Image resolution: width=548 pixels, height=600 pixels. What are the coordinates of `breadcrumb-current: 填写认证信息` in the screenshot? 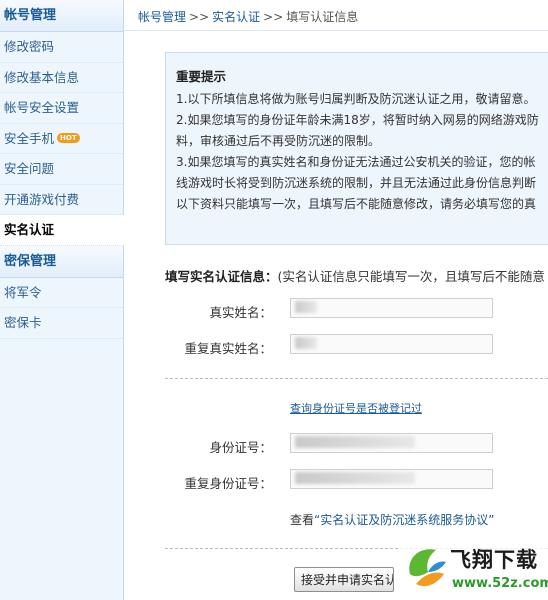 It's located at (322, 17).